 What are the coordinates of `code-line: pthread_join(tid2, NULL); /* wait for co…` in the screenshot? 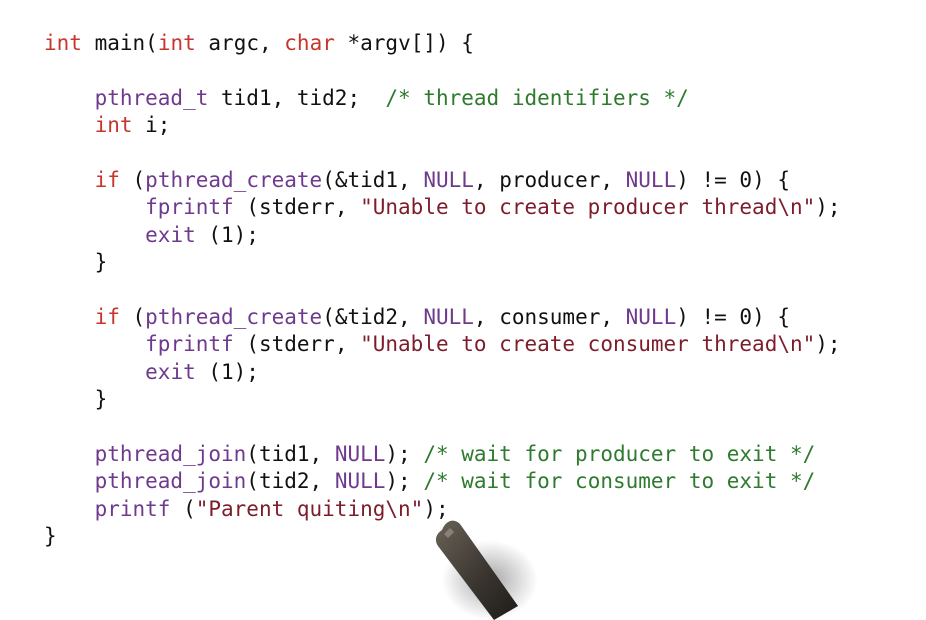 It's located at (442, 481).